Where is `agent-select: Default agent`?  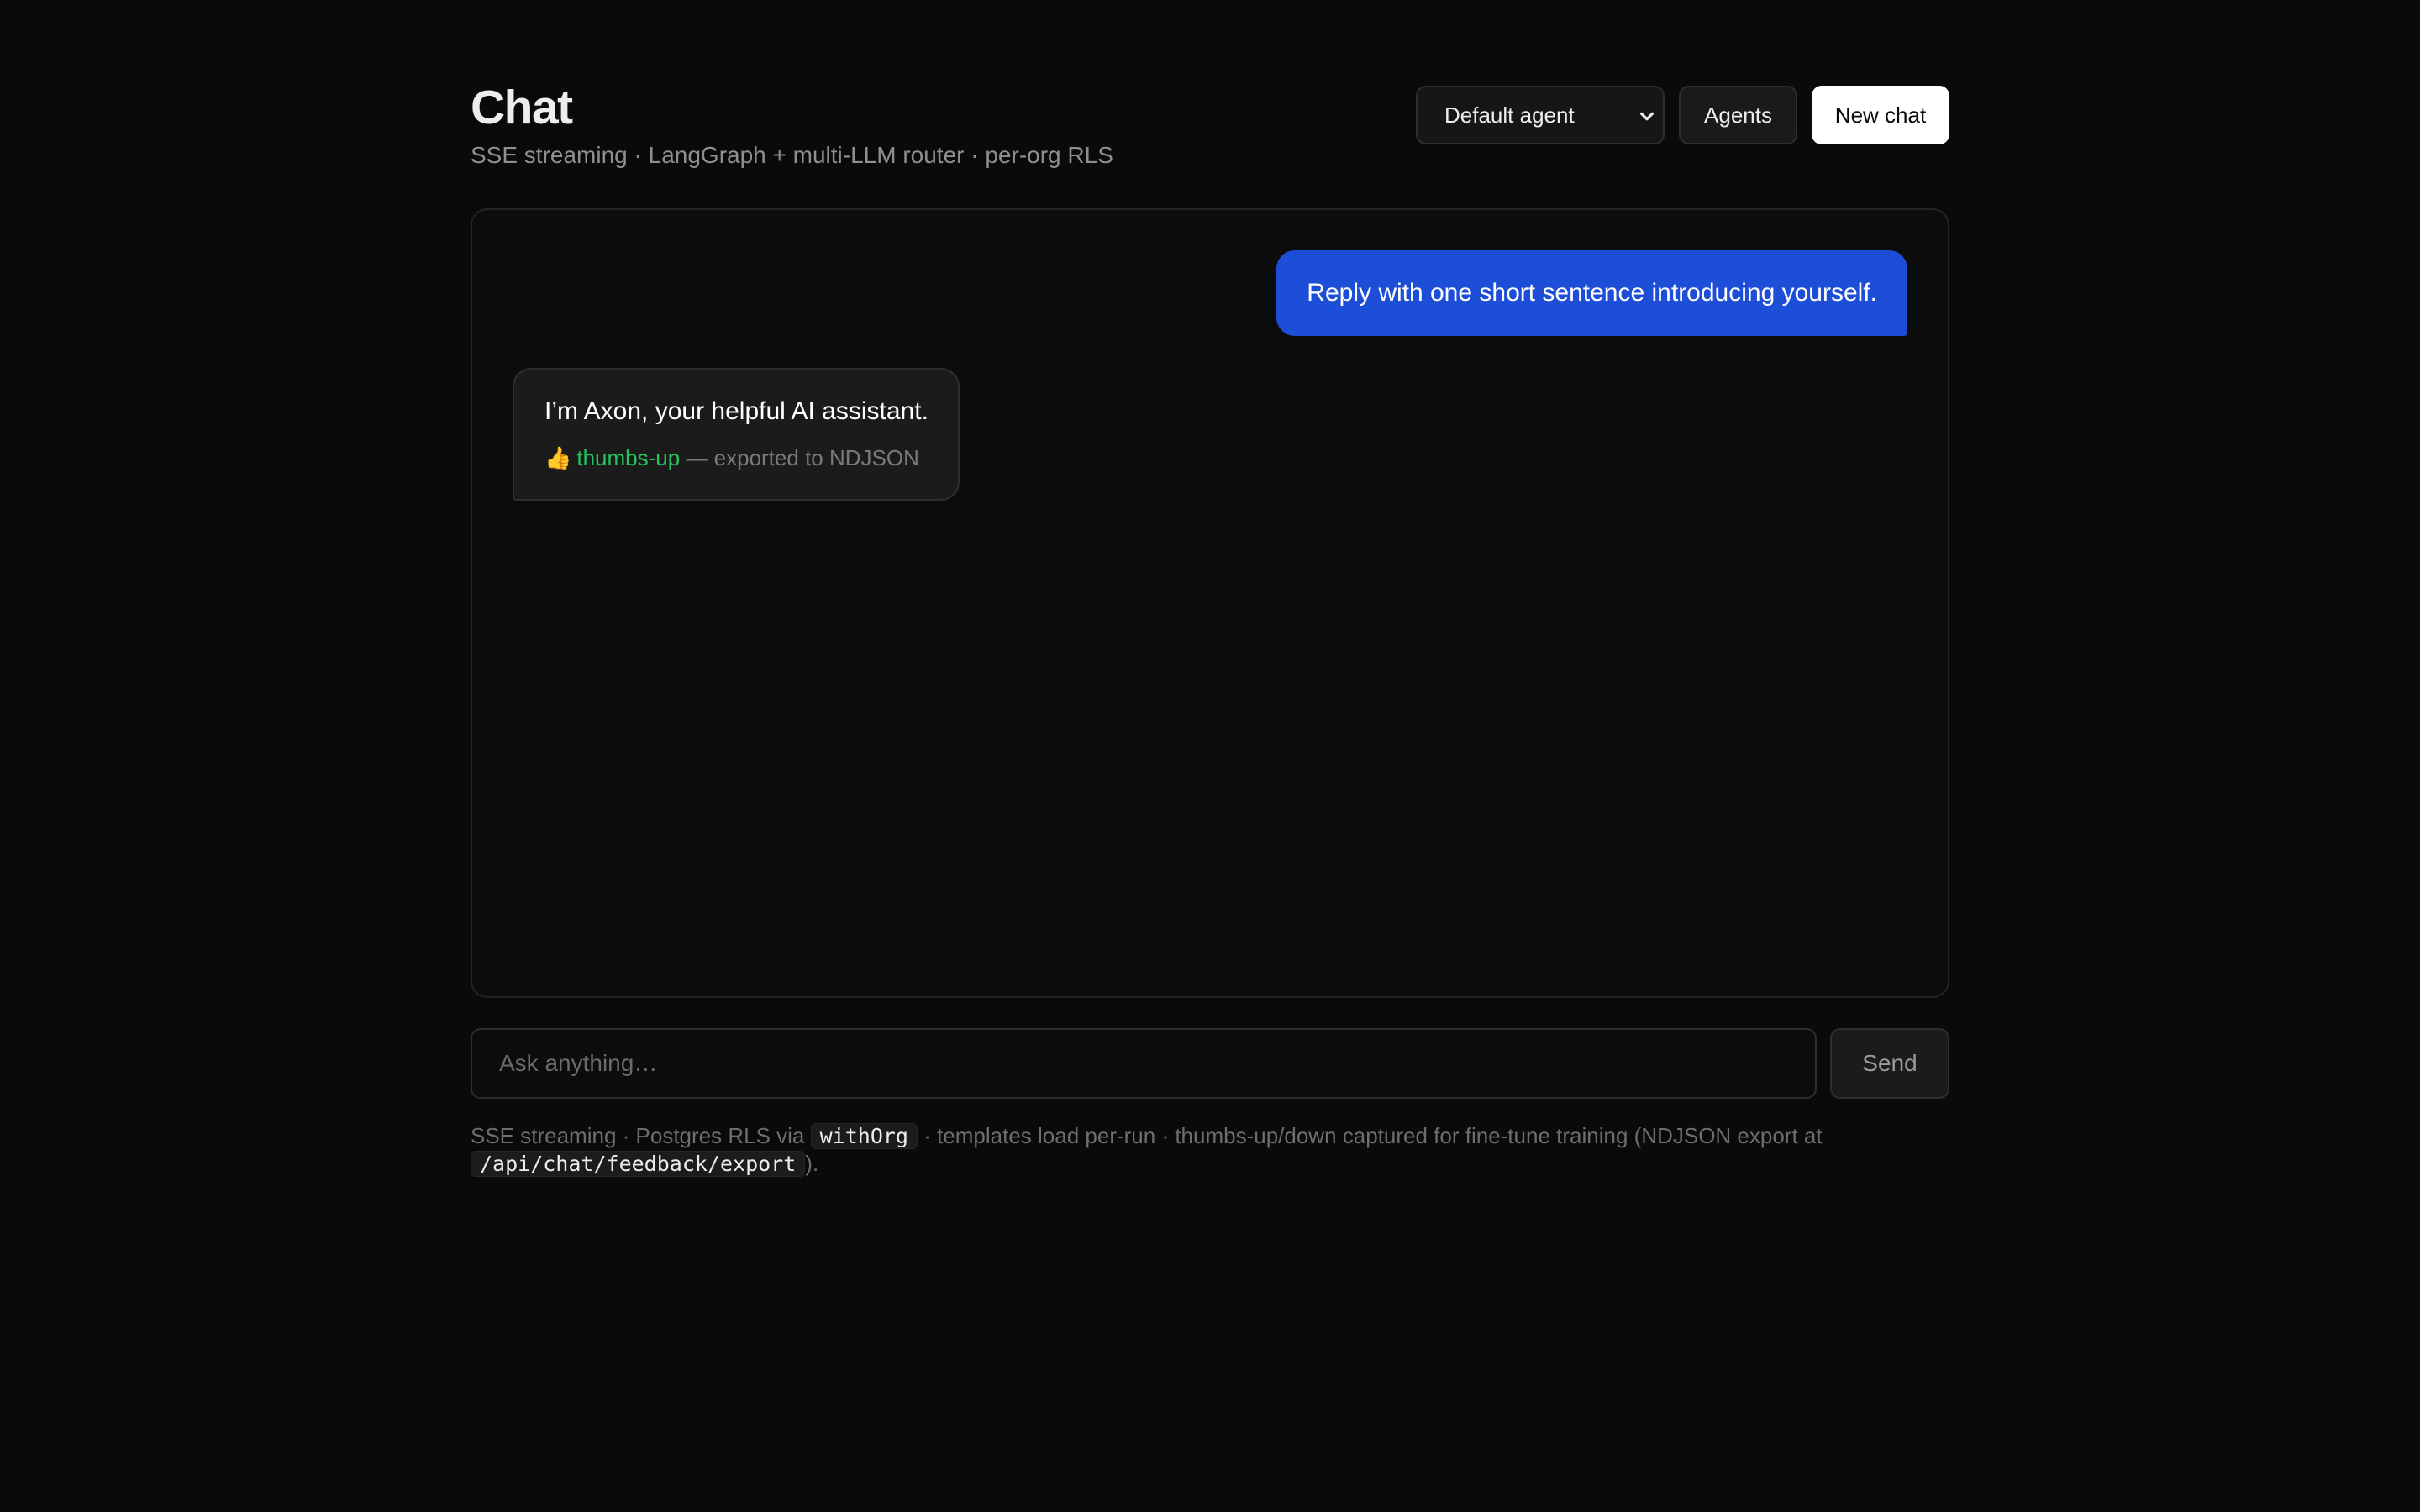 agent-select: Default agent is located at coordinates (1540, 115).